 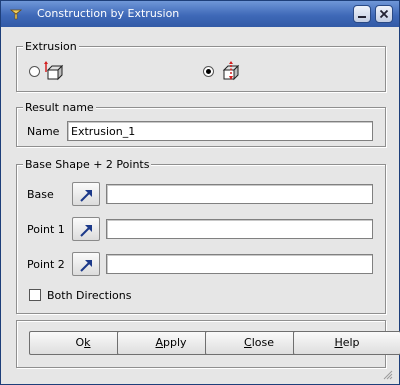 I want to click on minimize-icon, so click(x=362, y=17).